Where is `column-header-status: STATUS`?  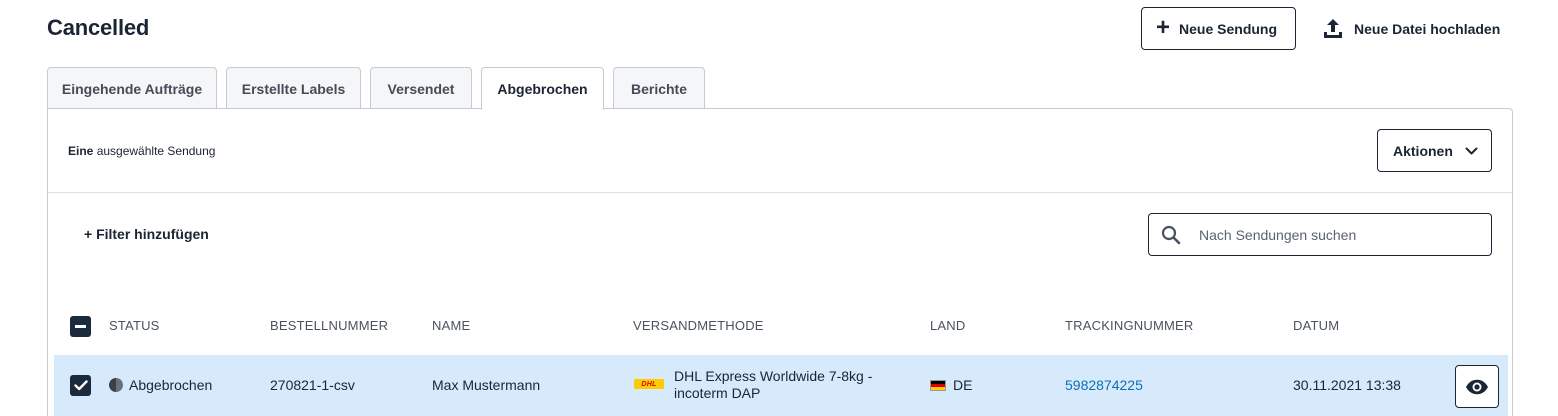
column-header-status: STATUS is located at coordinates (134, 325).